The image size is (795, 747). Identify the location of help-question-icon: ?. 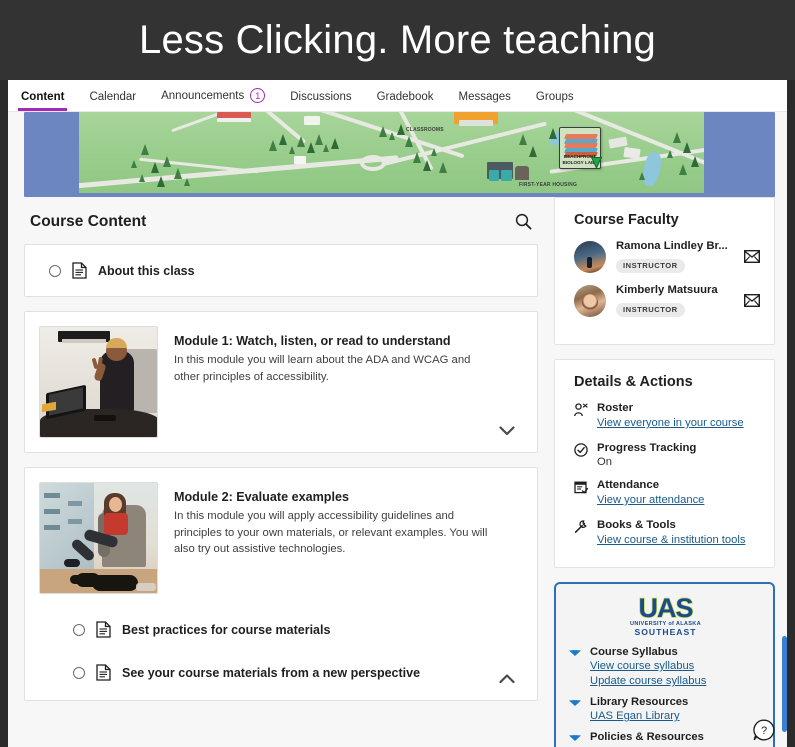
(764, 730).